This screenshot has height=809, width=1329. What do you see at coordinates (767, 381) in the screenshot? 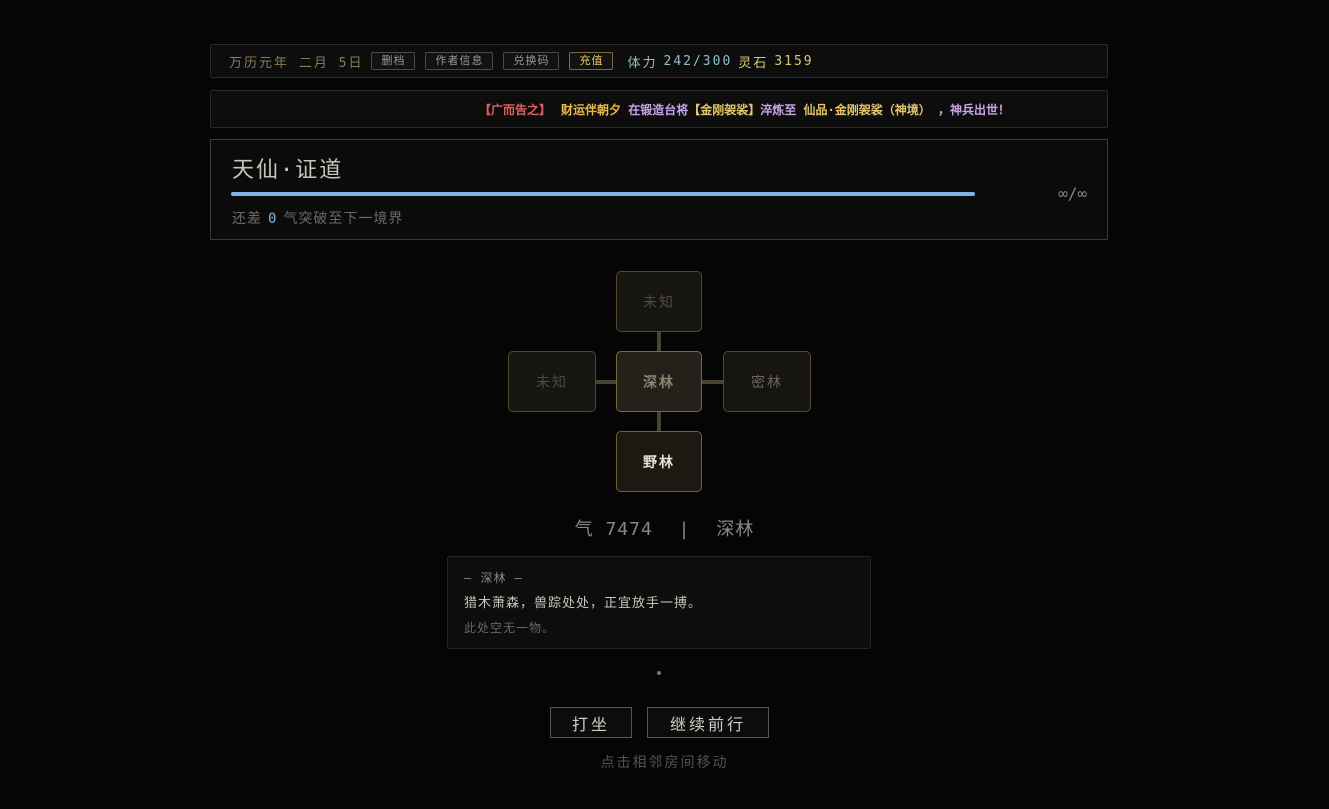
I see `map-room-east: 密林` at bounding box center [767, 381].